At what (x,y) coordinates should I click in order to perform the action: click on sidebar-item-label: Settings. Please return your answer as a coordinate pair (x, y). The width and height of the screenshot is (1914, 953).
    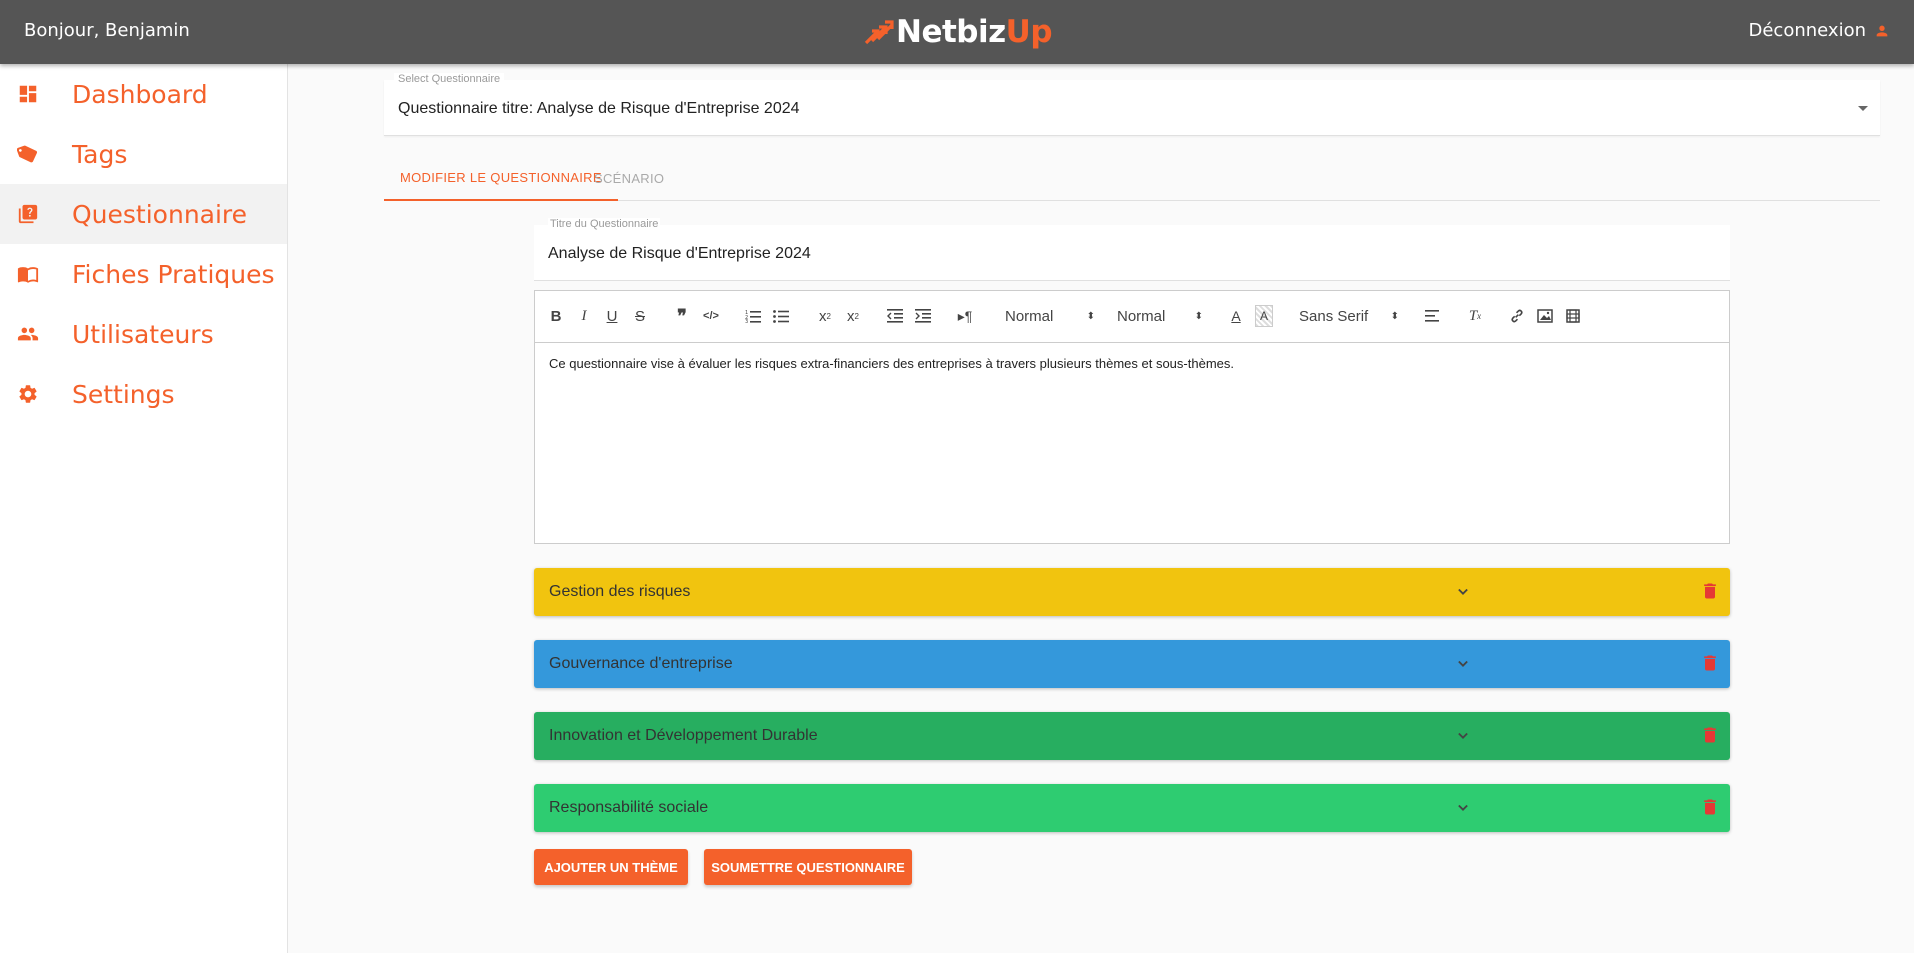
    Looking at the image, I should click on (123, 394).